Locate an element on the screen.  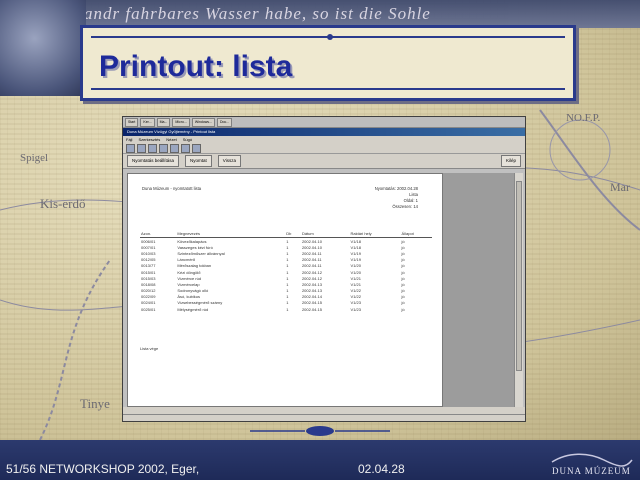
footer-date: 02.04.28 is located at coordinates (381, 469).